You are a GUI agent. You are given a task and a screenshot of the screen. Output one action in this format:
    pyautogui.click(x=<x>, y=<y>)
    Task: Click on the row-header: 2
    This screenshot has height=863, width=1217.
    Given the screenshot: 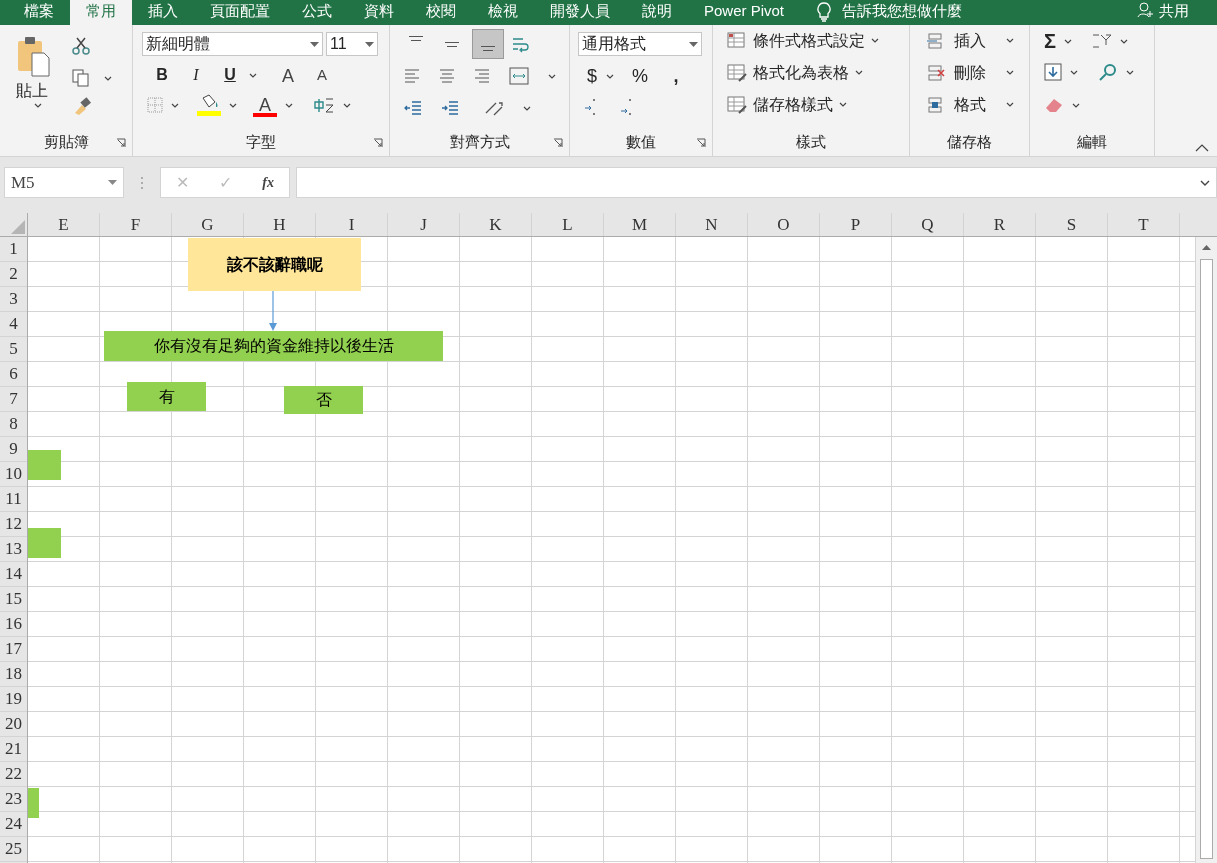 What is the action you would take?
    pyautogui.click(x=13, y=274)
    